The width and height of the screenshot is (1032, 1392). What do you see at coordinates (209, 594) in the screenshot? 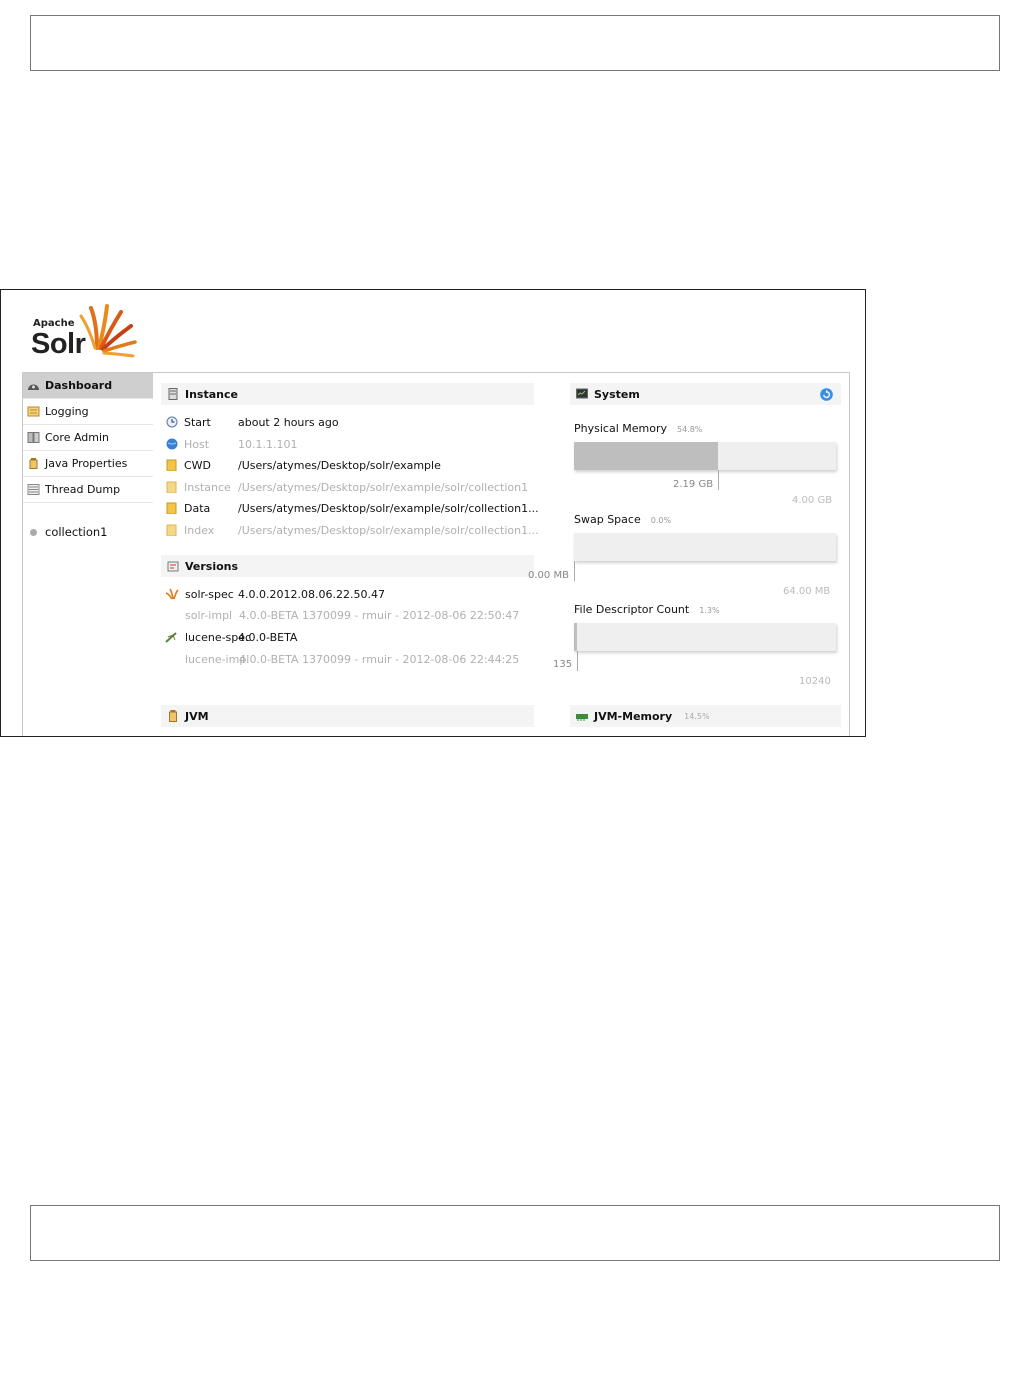
I see `row-label: solr-spec` at bounding box center [209, 594].